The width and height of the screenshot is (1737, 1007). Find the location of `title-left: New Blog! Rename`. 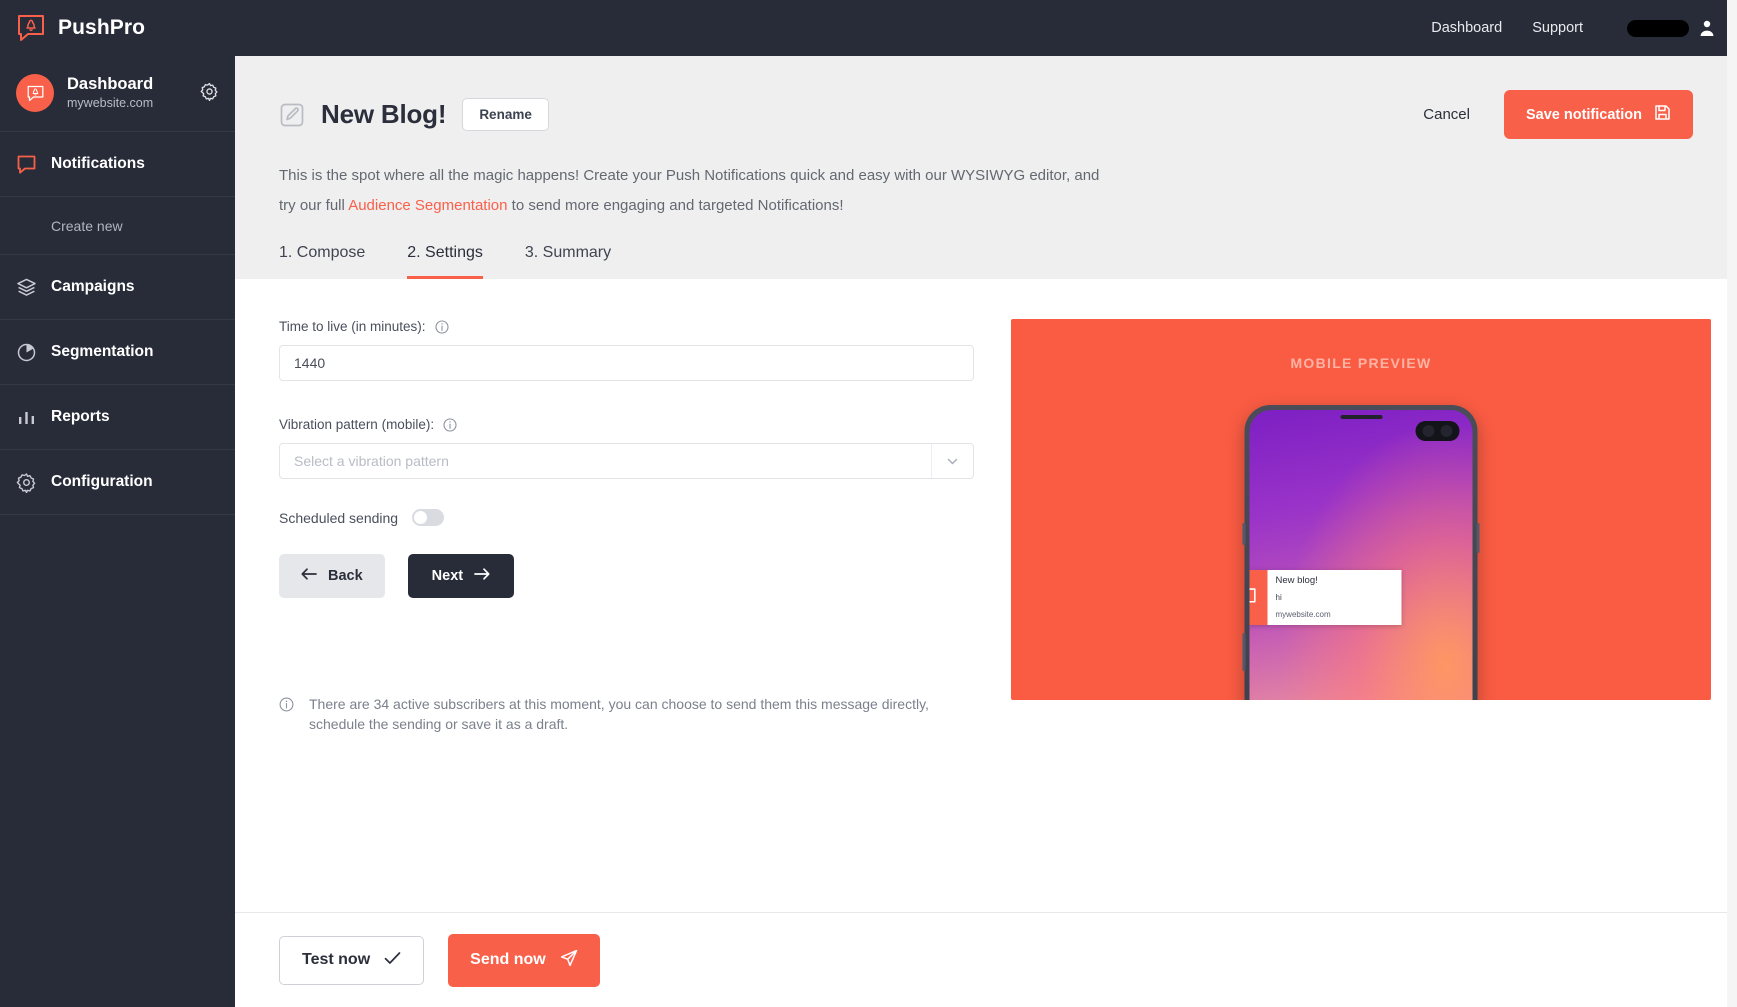

title-left: New Blog! Rename is located at coordinates (414, 114).